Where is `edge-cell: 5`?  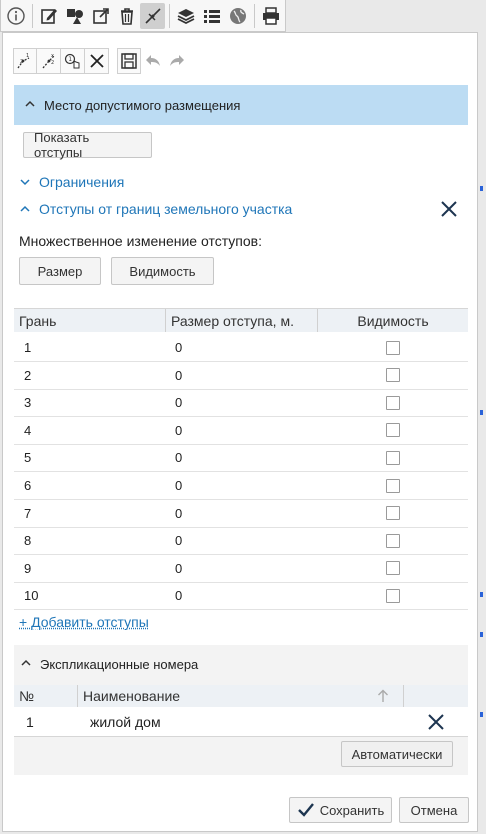 edge-cell: 5 is located at coordinates (28, 458).